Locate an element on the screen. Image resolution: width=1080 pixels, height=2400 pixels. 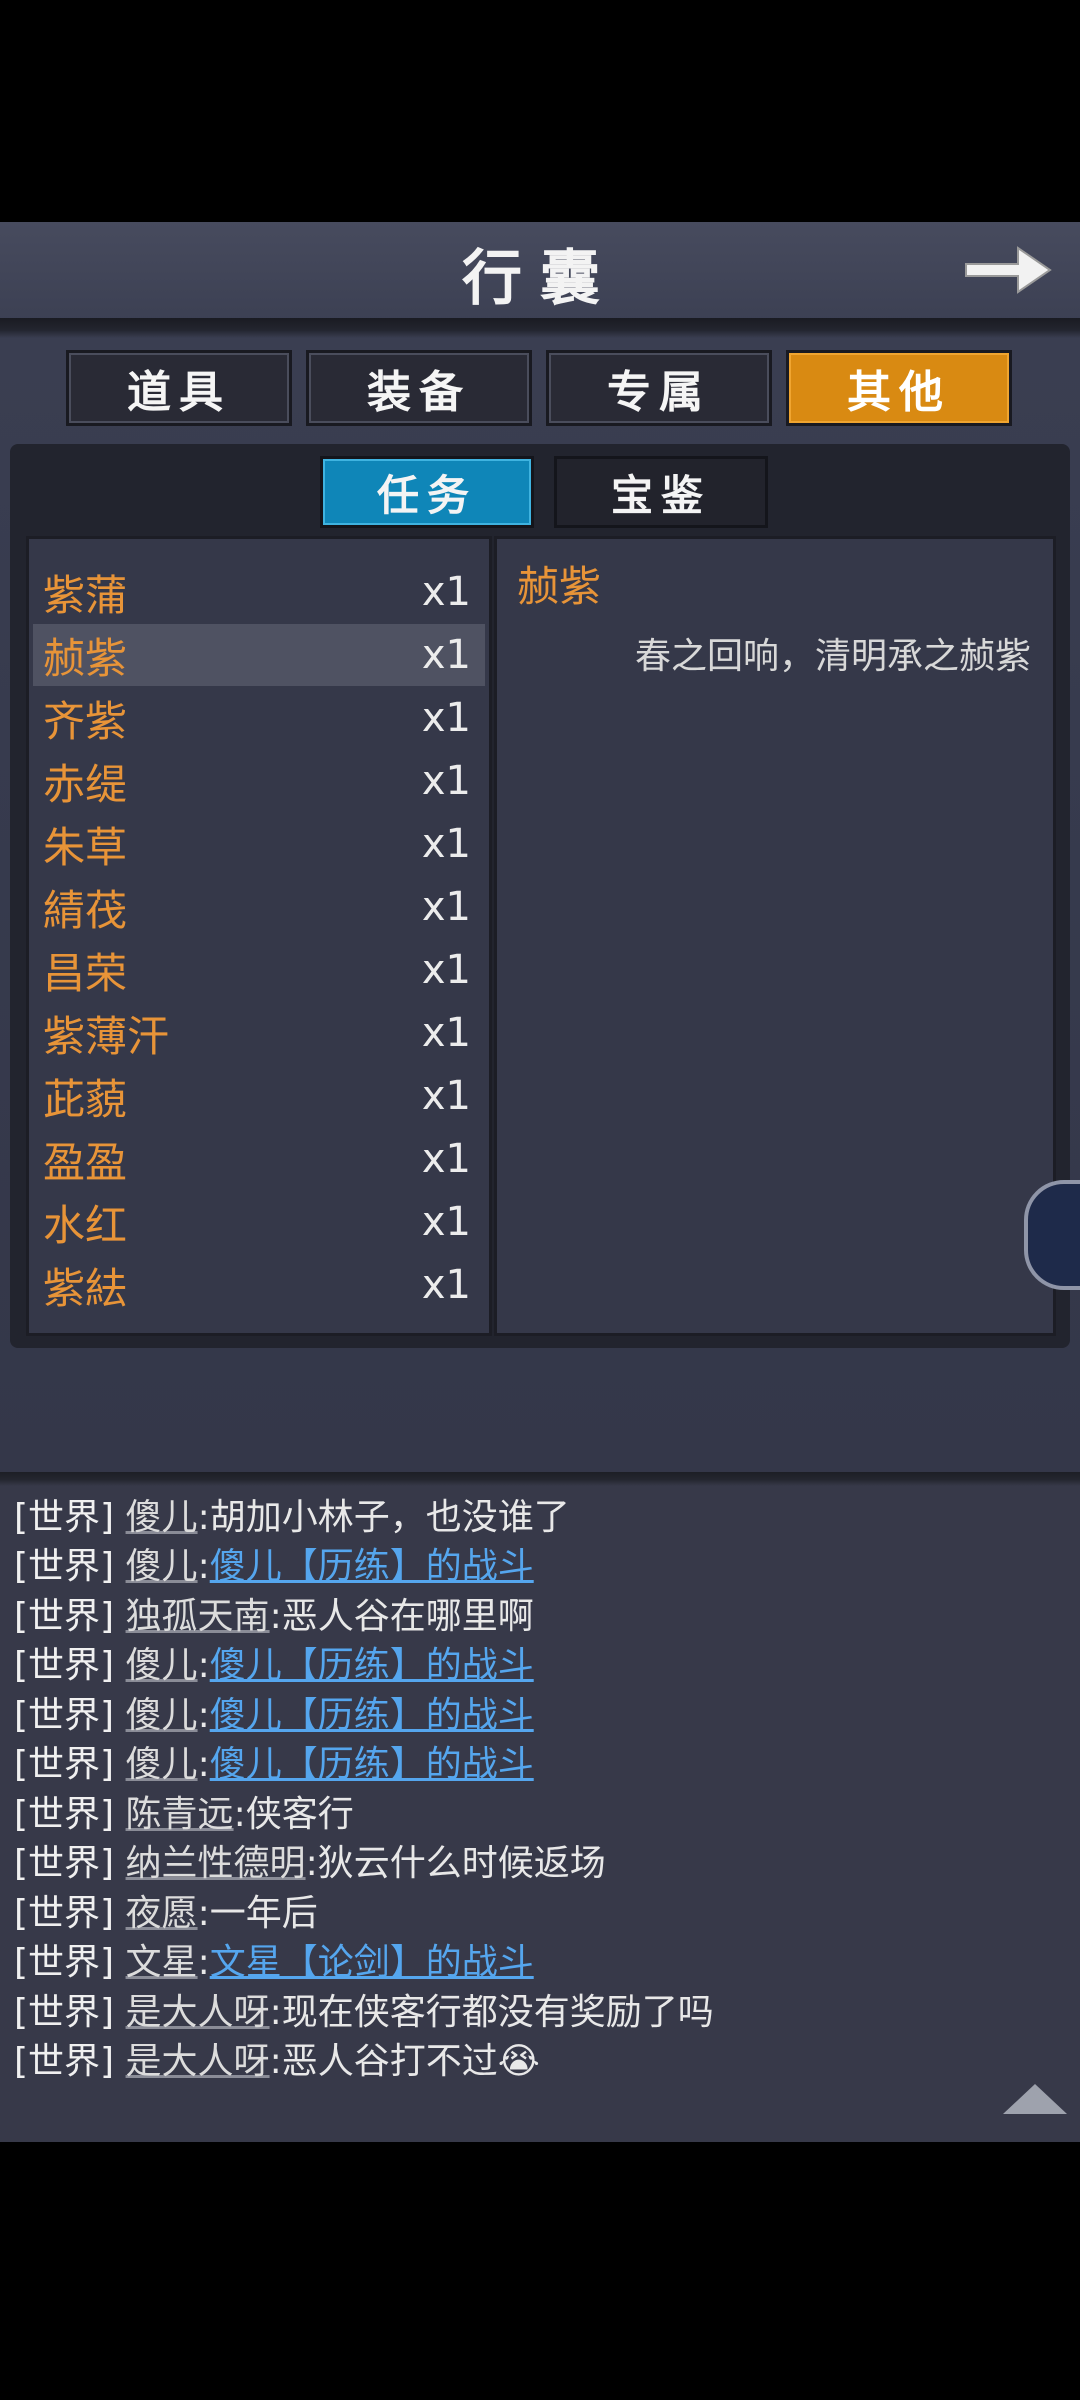
item-name: 綪茷 is located at coordinates (85, 910).